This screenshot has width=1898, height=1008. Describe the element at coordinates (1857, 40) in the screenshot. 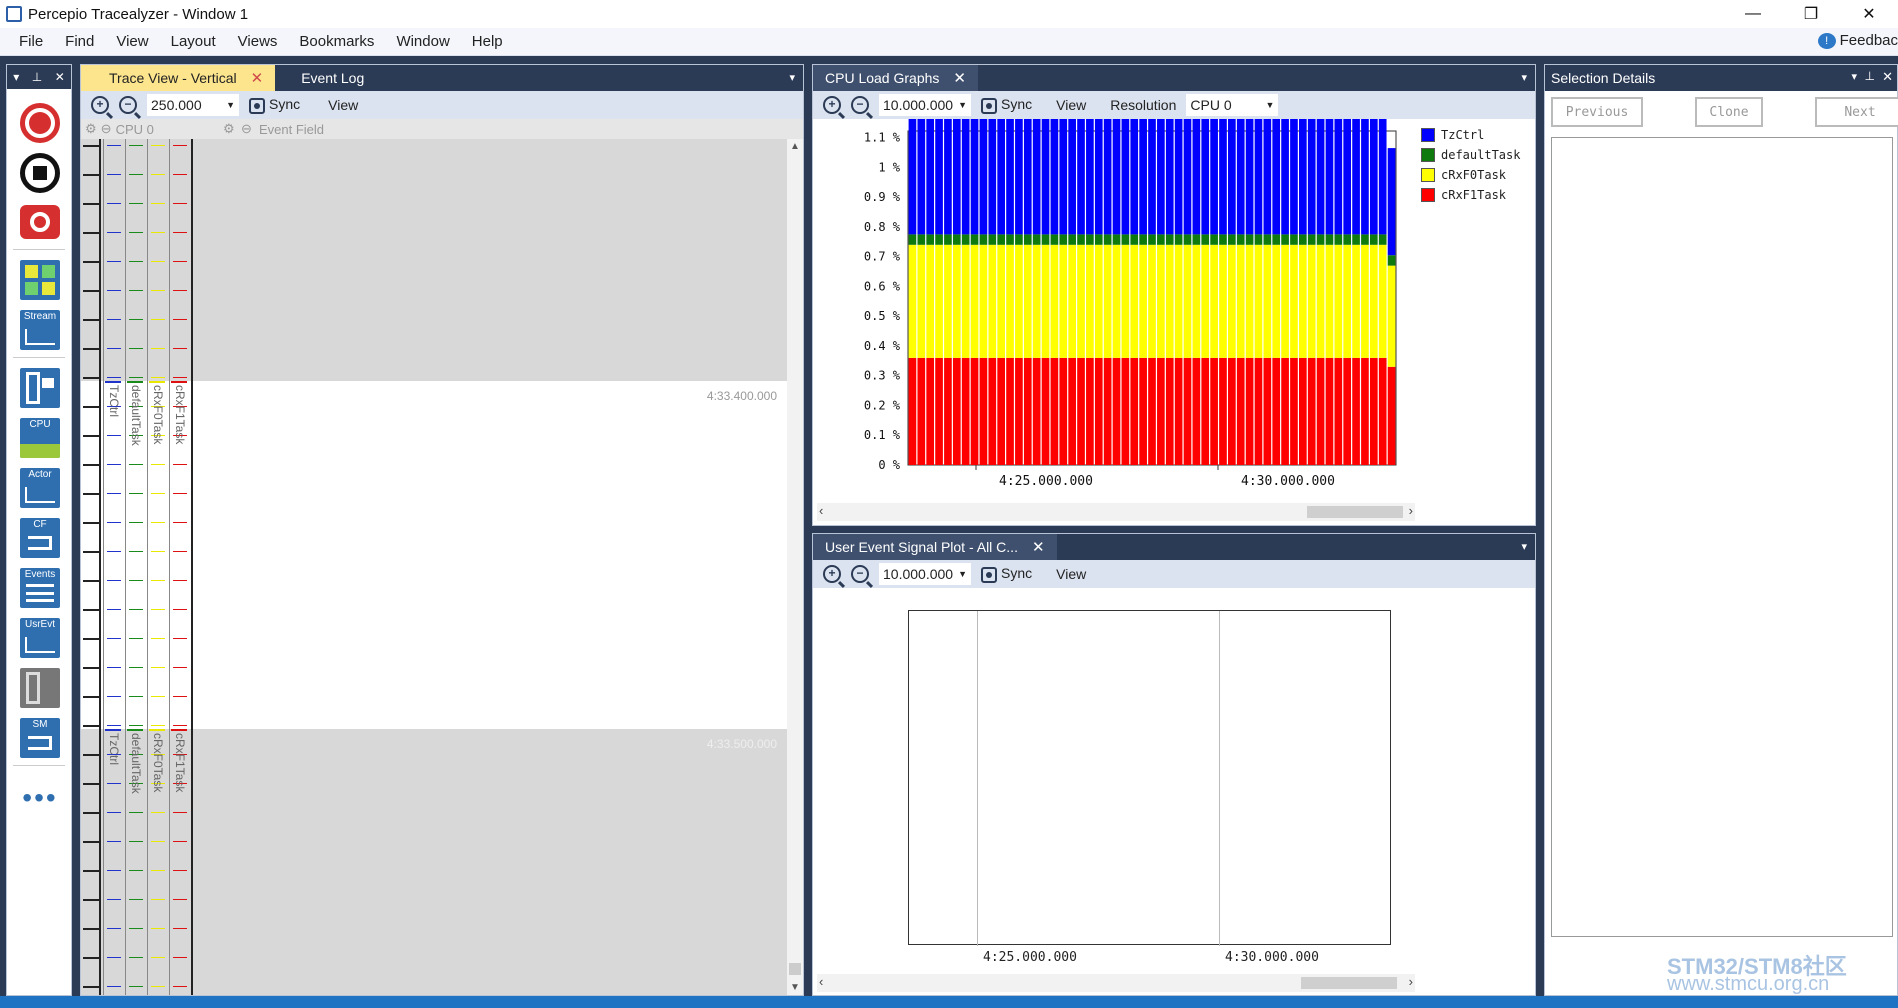

I see `feedback-button: ! Feedbac` at that location.